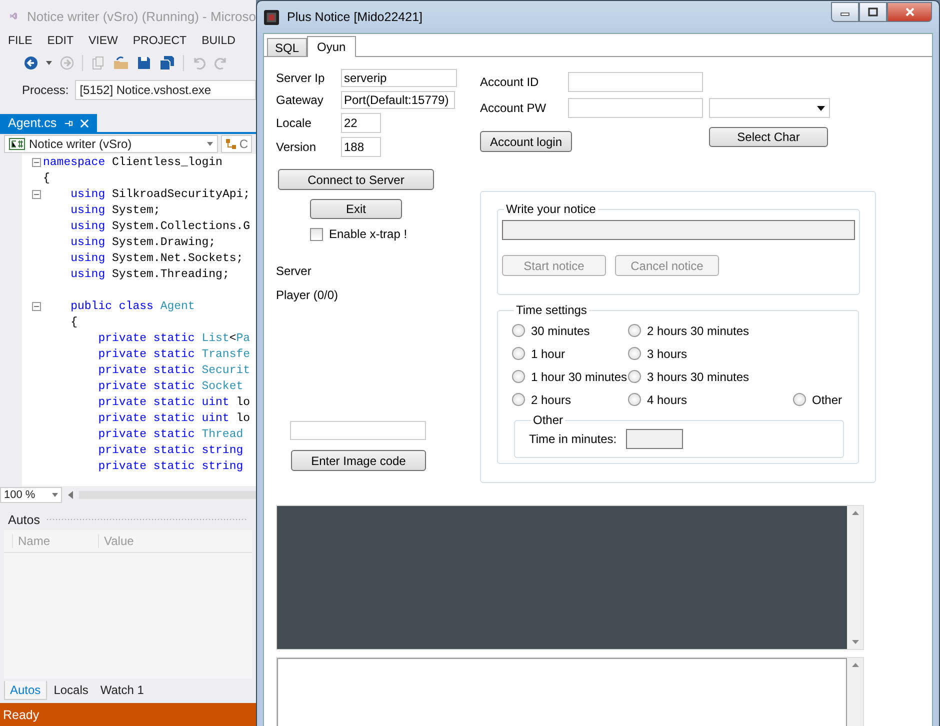 The width and height of the screenshot is (940, 726). Describe the element at coordinates (173, 354) in the screenshot. I see `code-line: private static Transfe` at that location.